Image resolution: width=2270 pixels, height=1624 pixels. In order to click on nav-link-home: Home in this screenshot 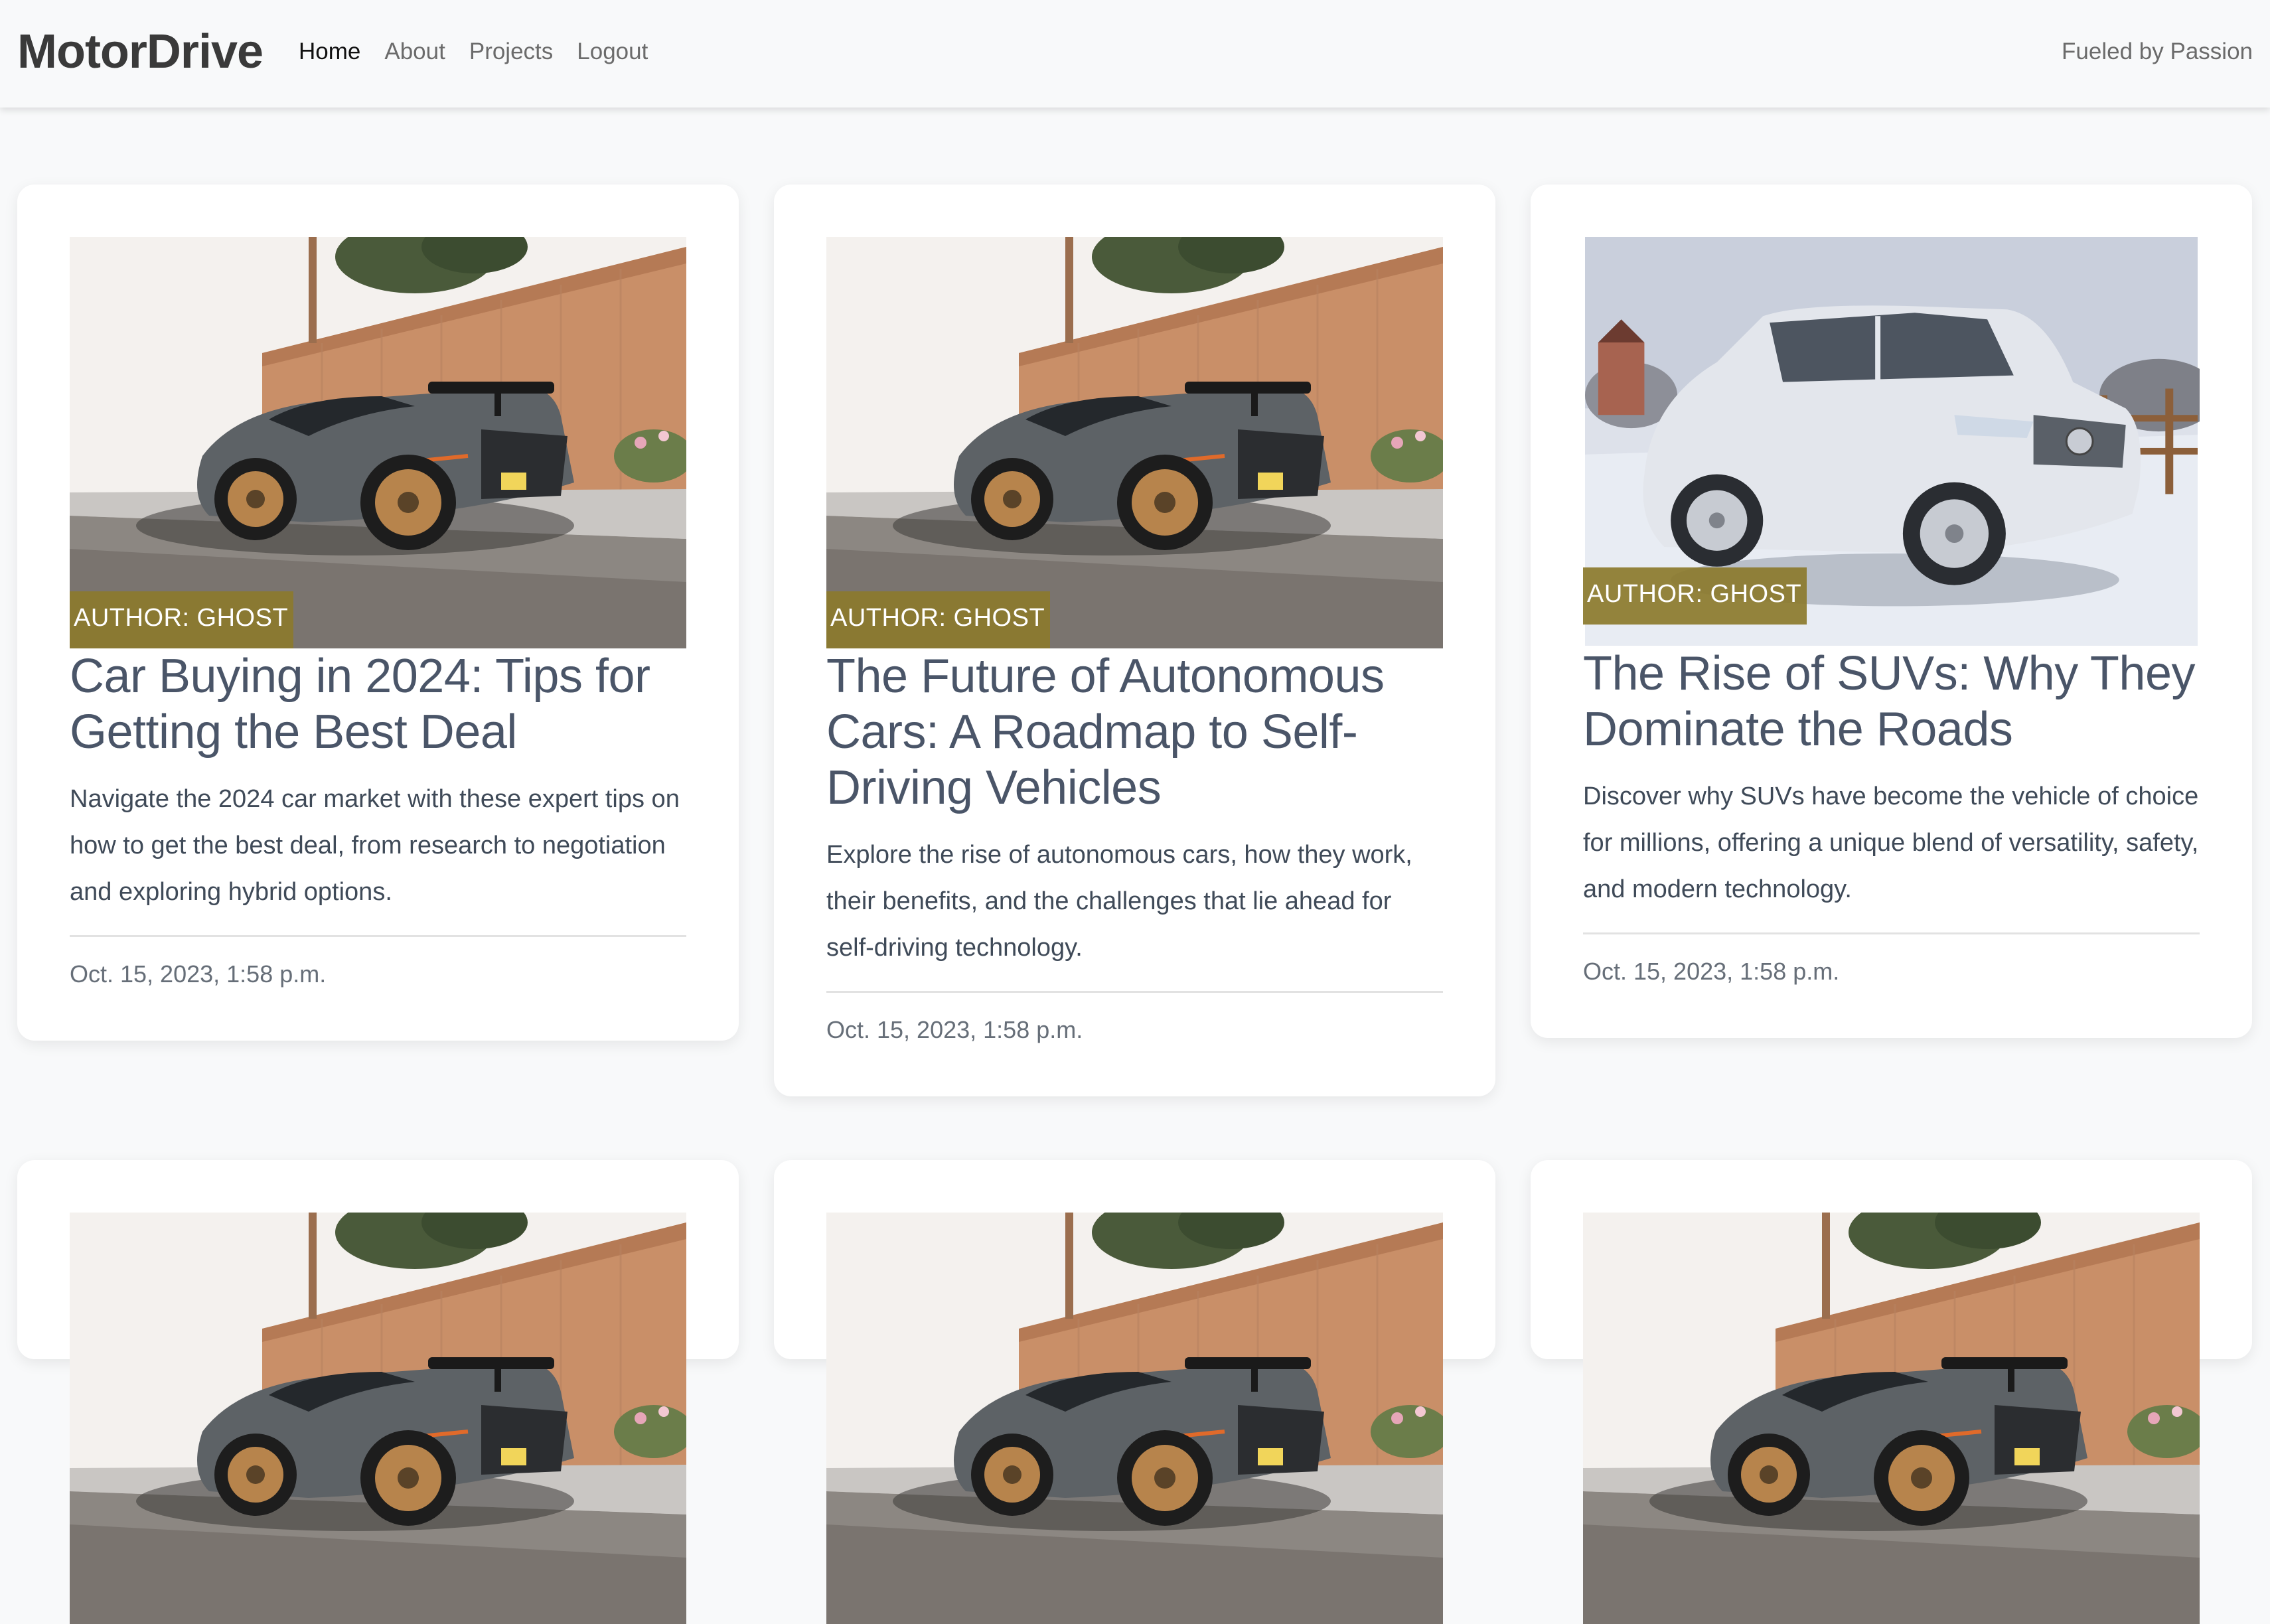, I will do `click(329, 52)`.